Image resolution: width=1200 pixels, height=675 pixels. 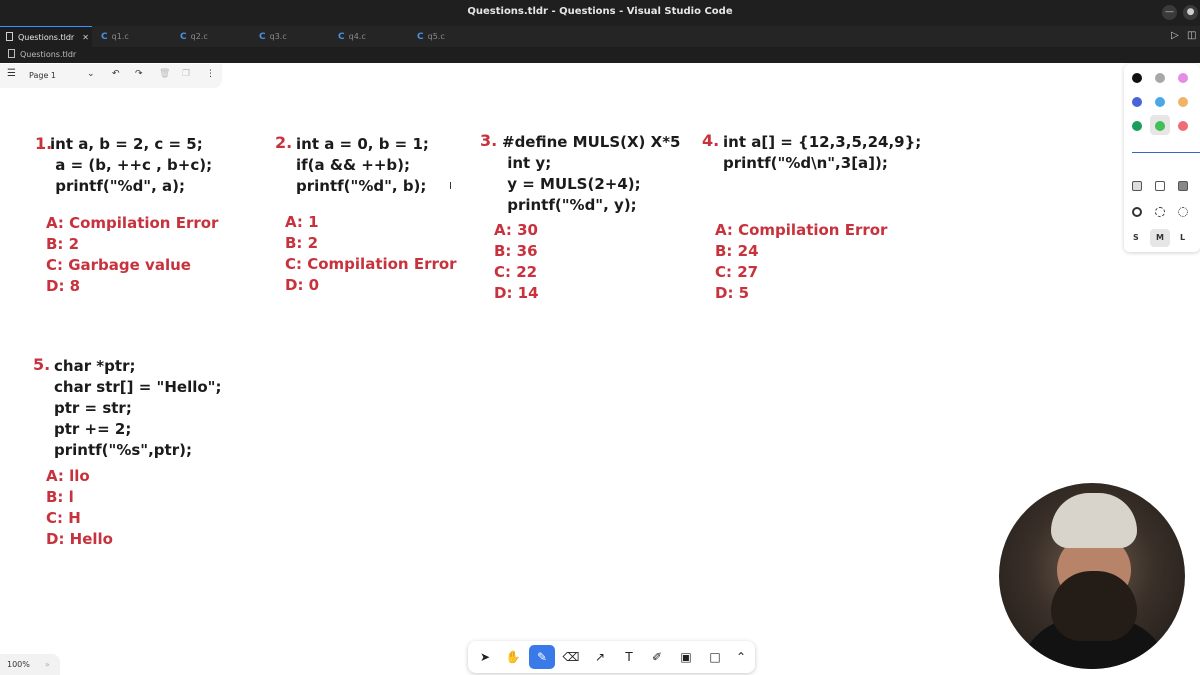 What do you see at coordinates (139, 74) in the screenshot?
I see `redo-icon: ↷` at bounding box center [139, 74].